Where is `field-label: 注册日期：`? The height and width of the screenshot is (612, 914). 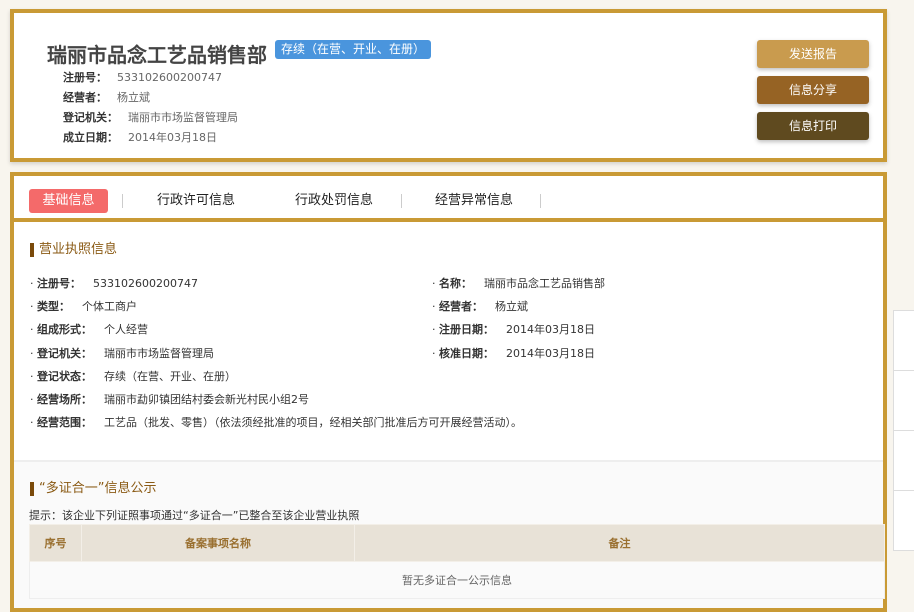
field-label: 注册日期： is located at coordinates (466, 329).